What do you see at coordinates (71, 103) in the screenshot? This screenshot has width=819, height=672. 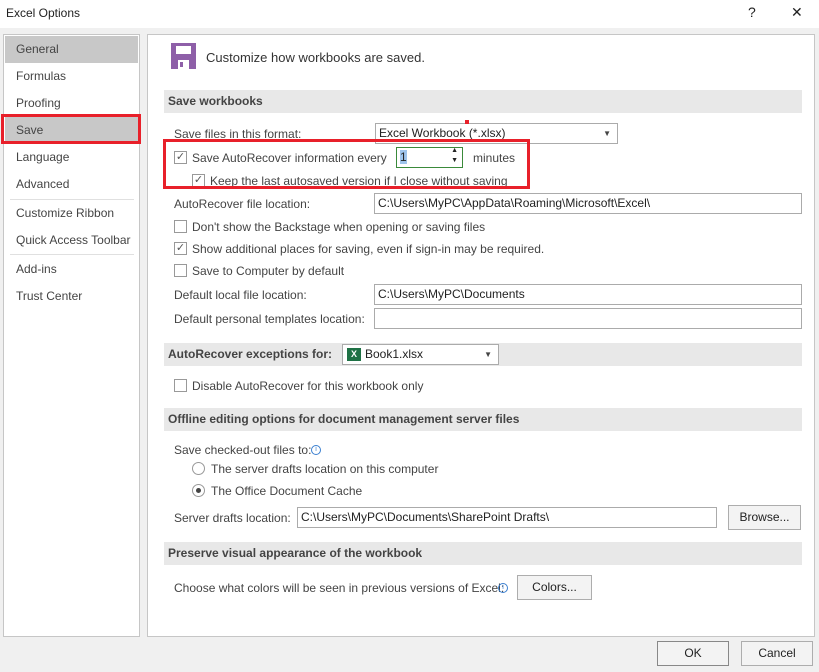 I see `sidebar-item-proofing: Proofing` at bounding box center [71, 103].